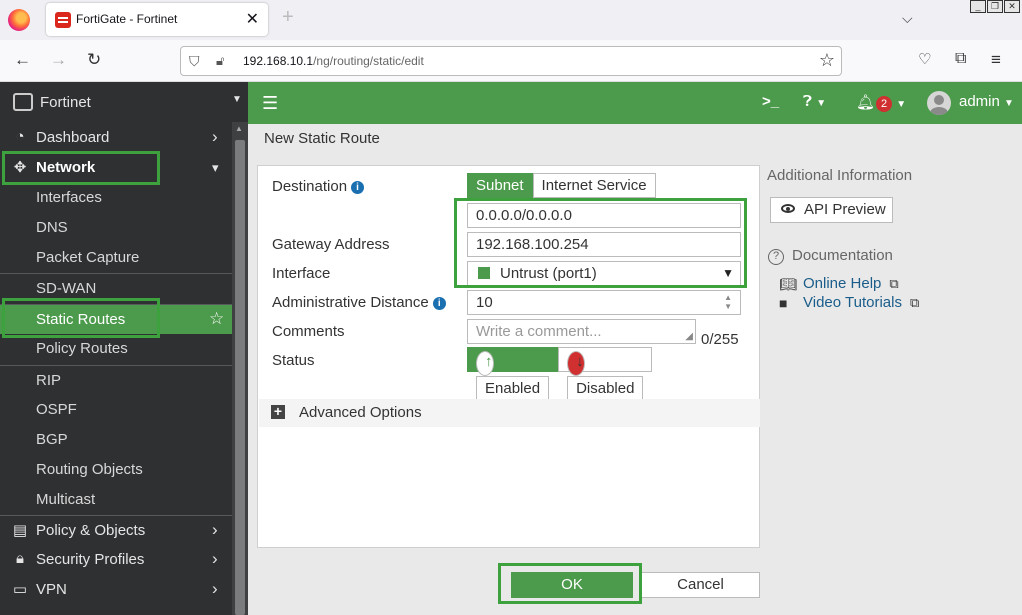  What do you see at coordinates (484, 273) in the screenshot?
I see `port-icon` at bounding box center [484, 273].